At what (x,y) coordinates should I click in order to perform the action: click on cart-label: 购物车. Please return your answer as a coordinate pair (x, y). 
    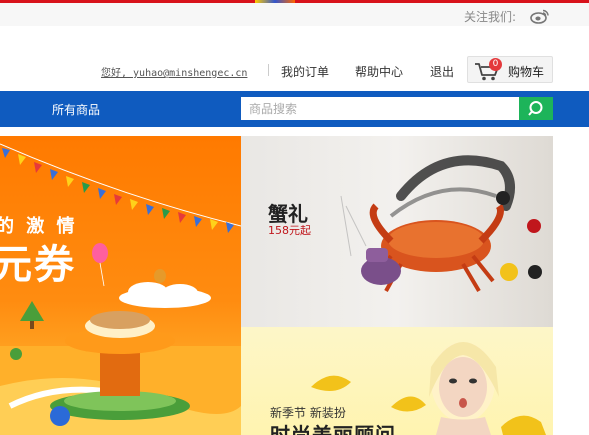
    Looking at the image, I should click on (526, 72).